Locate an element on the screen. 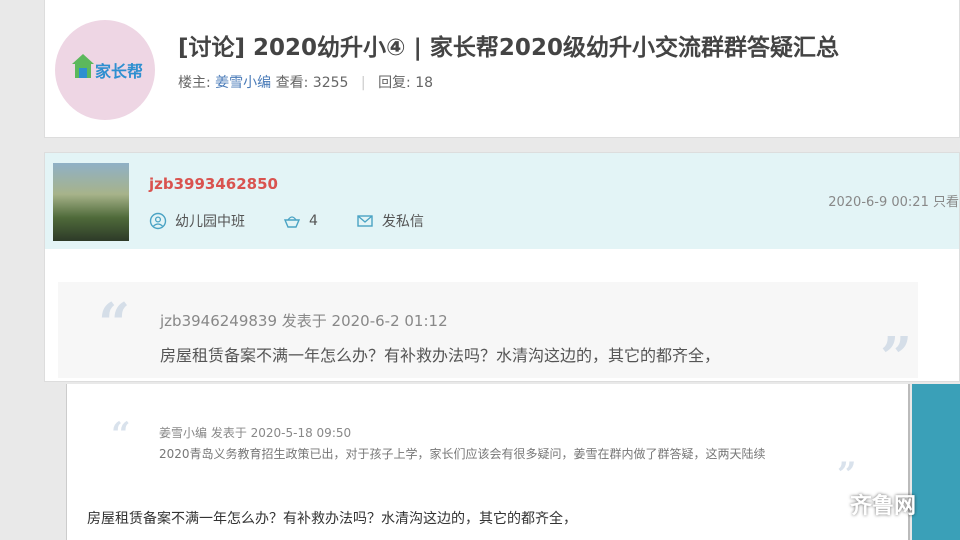  logo-text: 家长帮 is located at coordinates (119, 71).